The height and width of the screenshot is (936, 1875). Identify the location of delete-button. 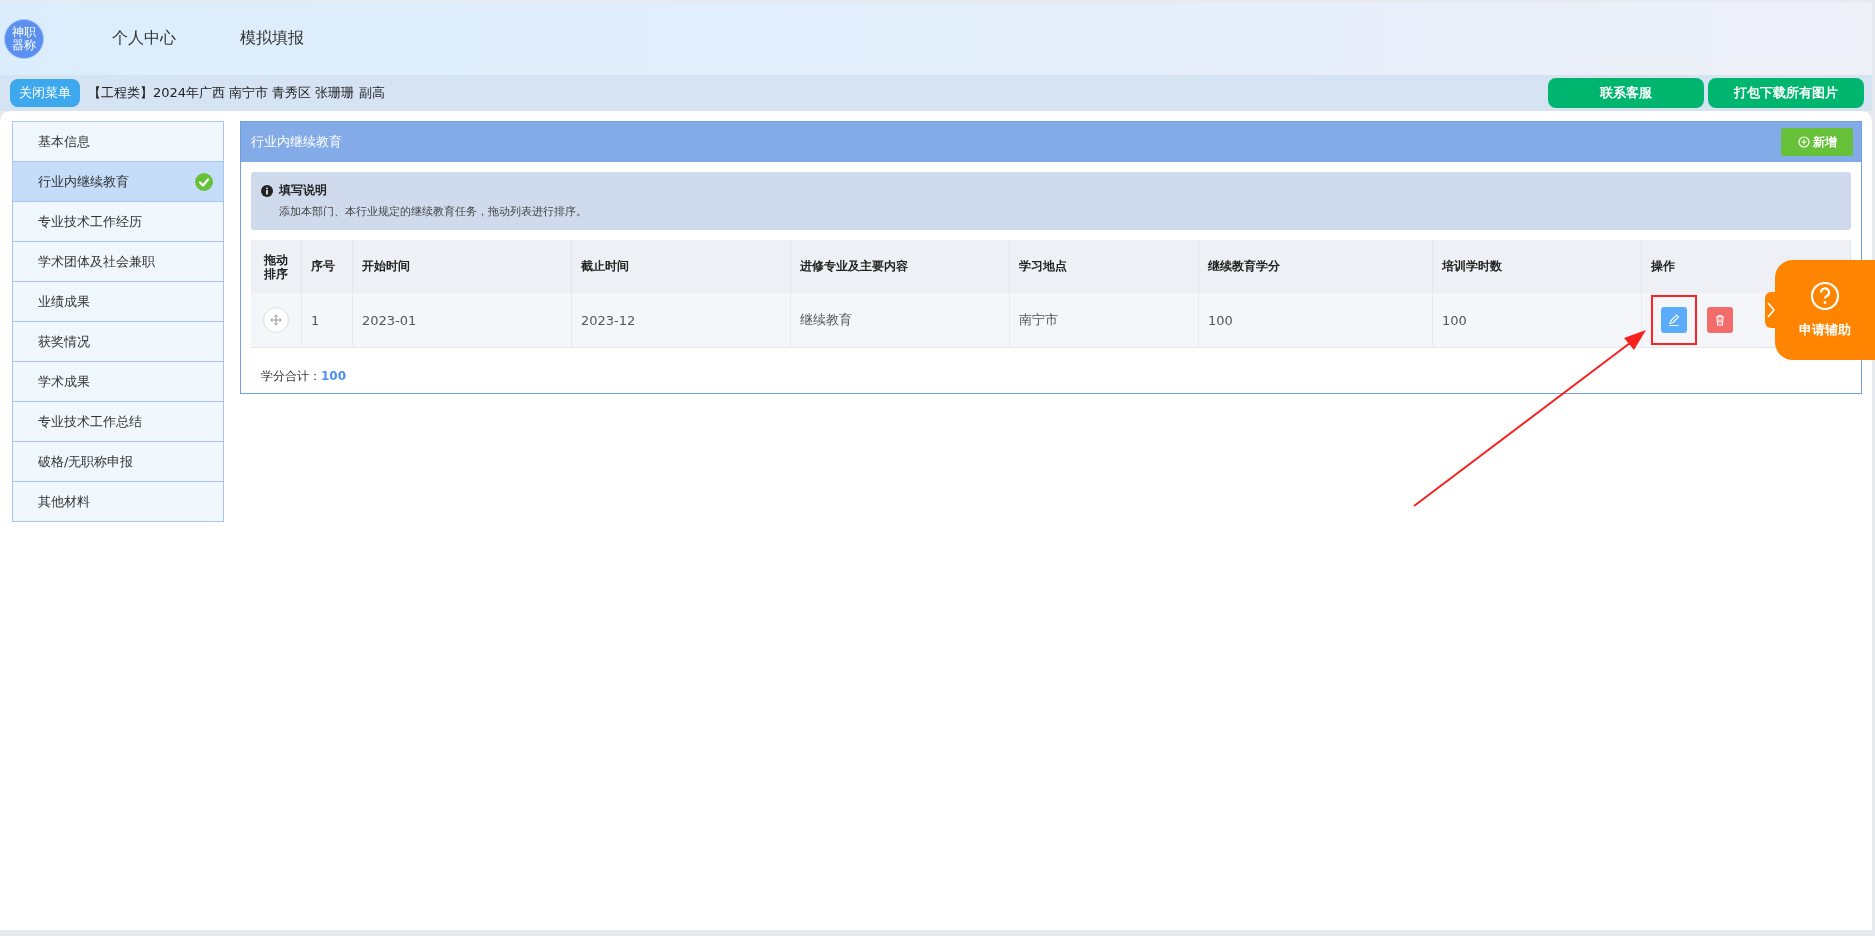
(1720, 320).